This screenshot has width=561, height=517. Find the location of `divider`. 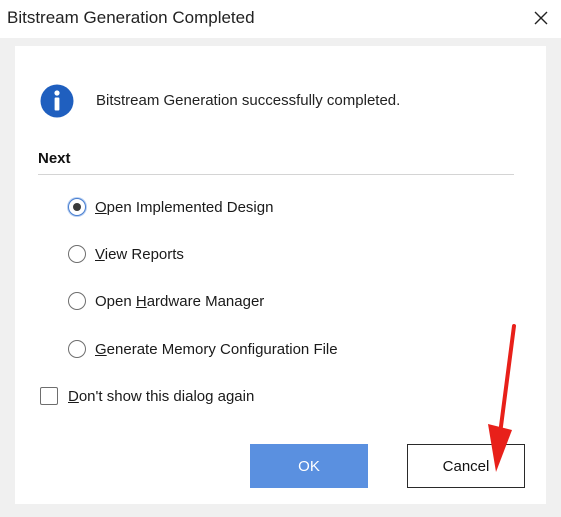

divider is located at coordinates (276, 174).